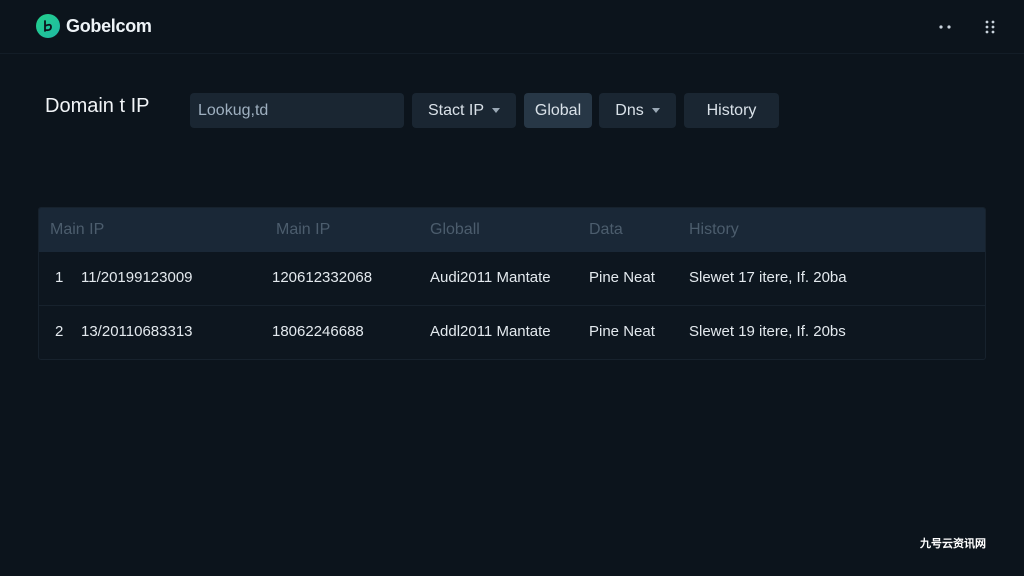 The width and height of the screenshot is (1024, 576). What do you see at coordinates (455, 230) in the screenshot?
I see `column-header-global: Globall` at bounding box center [455, 230].